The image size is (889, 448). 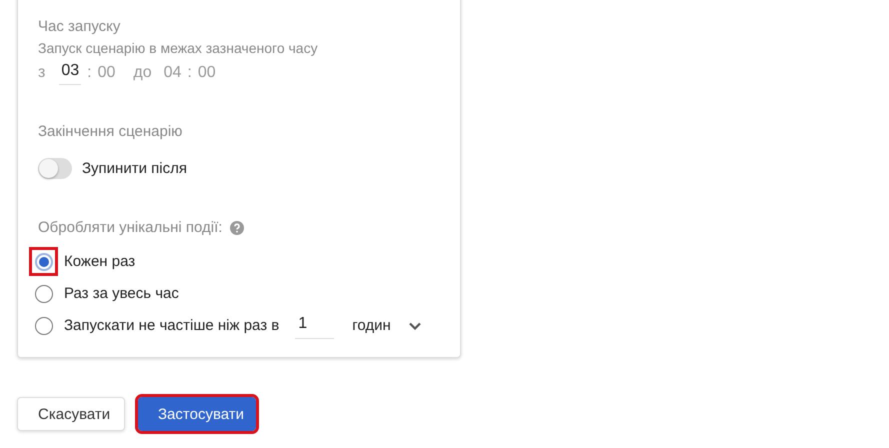 I want to click on toggle-label: Зупинити після, so click(x=134, y=168).